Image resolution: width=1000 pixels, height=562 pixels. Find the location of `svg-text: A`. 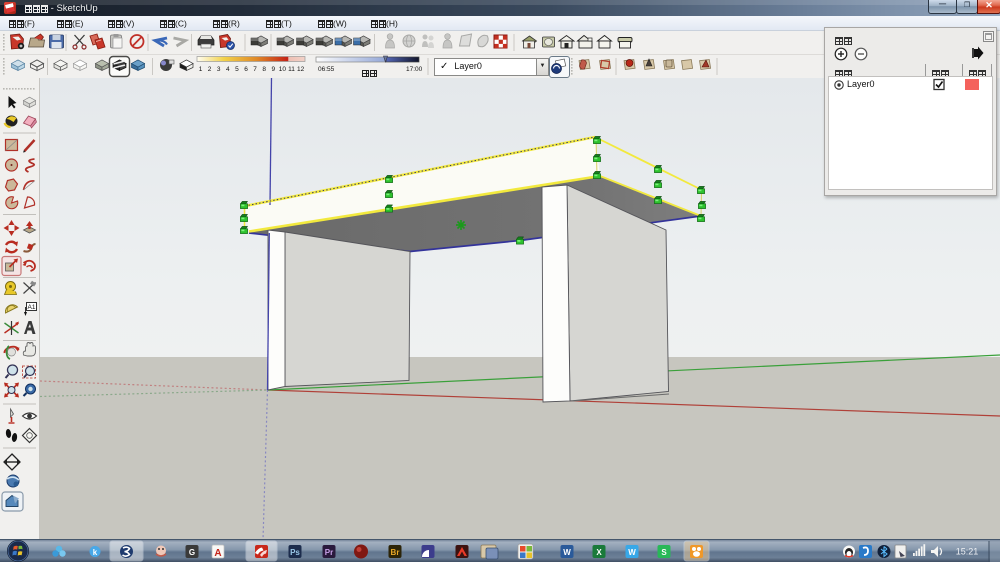

svg-text: A is located at coordinates (217, 553).